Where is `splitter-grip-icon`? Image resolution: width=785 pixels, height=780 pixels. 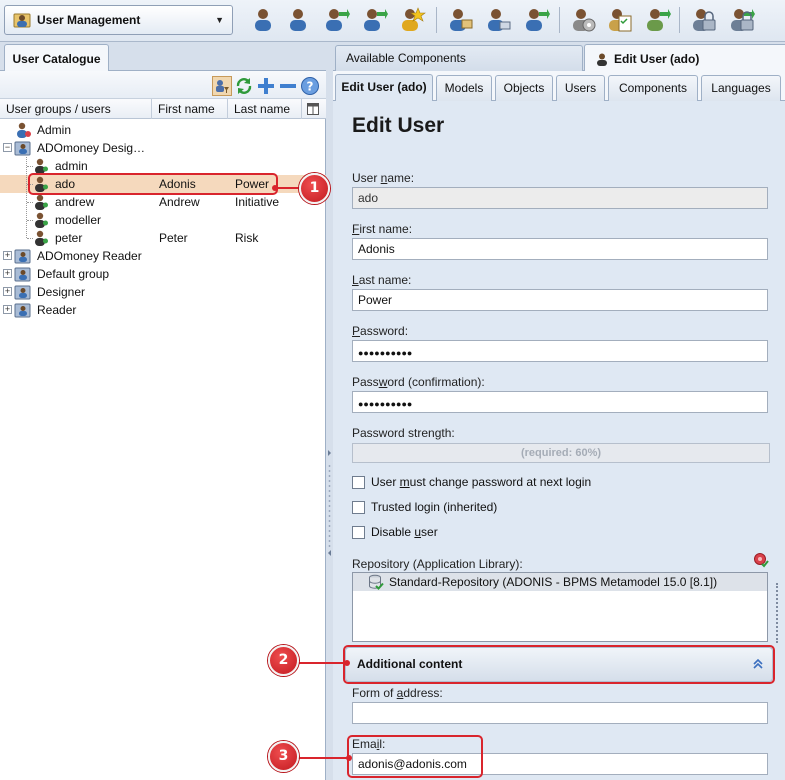 splitter-grip-icon is located at coordinates (329, 503).